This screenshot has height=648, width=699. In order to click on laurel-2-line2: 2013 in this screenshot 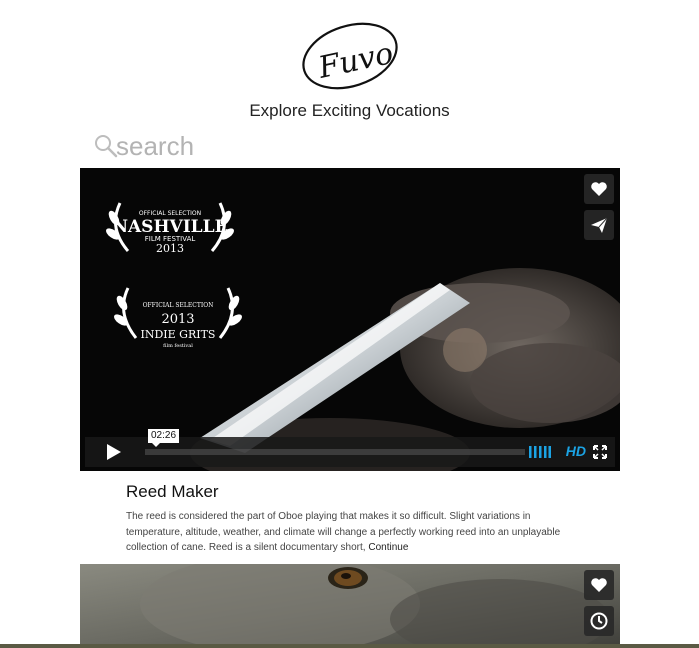, I will do `click(177, 319)`.